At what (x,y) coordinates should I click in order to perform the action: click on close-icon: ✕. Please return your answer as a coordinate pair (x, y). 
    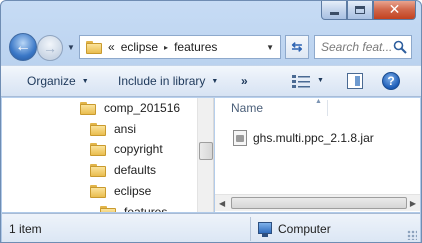
    Looking at the image, I should click on (394, 10).